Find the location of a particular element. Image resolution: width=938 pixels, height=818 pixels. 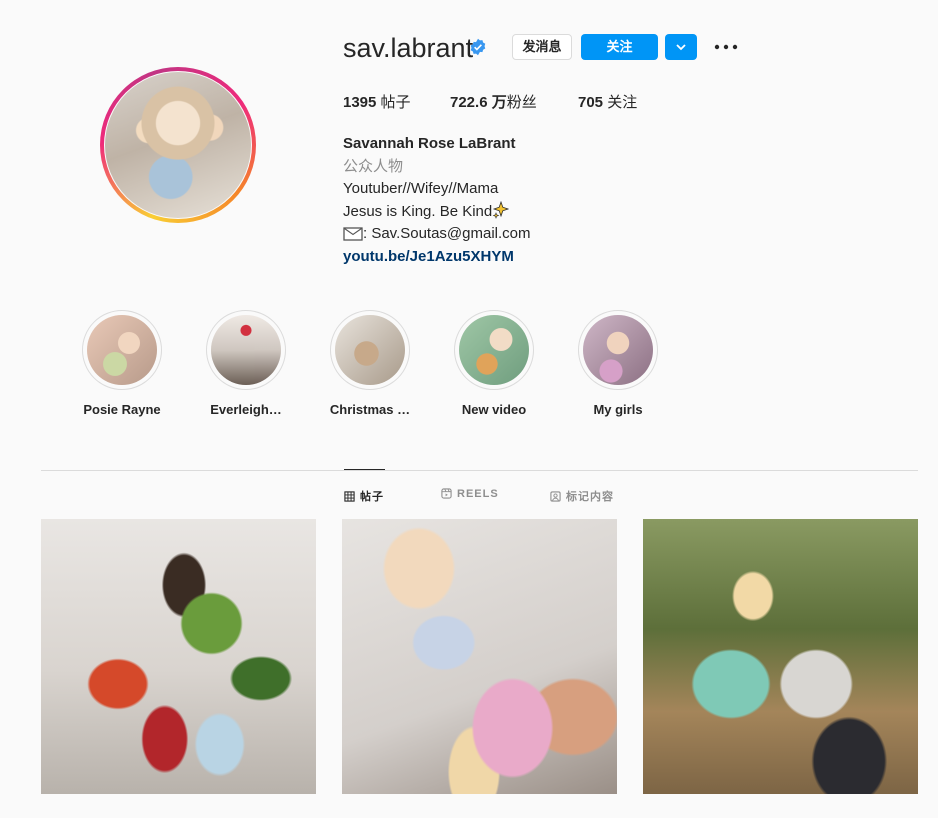

tab-tagged: 标记内容 is located at coordinates (582, 496).